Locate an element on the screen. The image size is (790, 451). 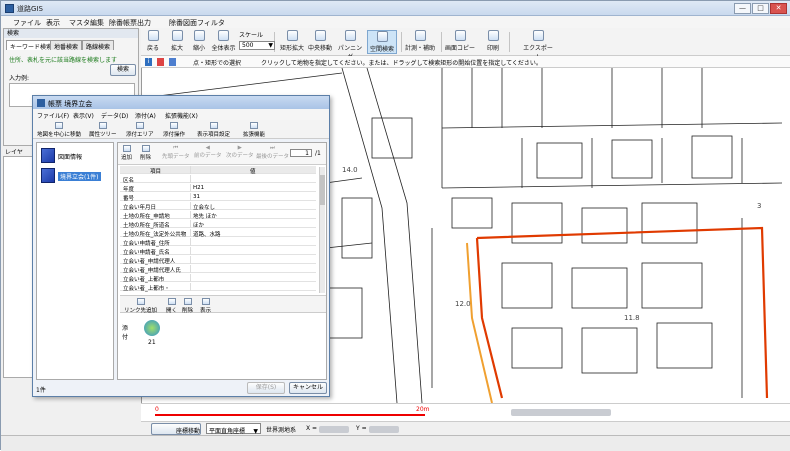
view-button: 表示 is located at coordinates (205, 306).